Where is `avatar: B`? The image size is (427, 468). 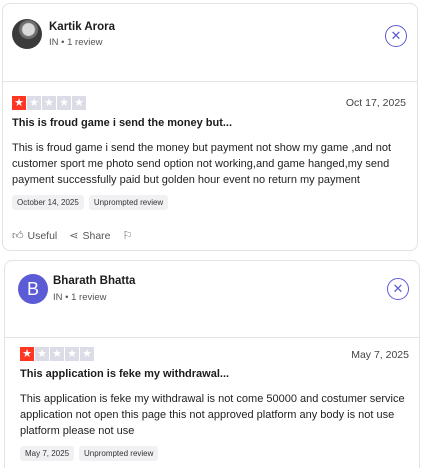 avatar: B is located at coordinates (33, 289).